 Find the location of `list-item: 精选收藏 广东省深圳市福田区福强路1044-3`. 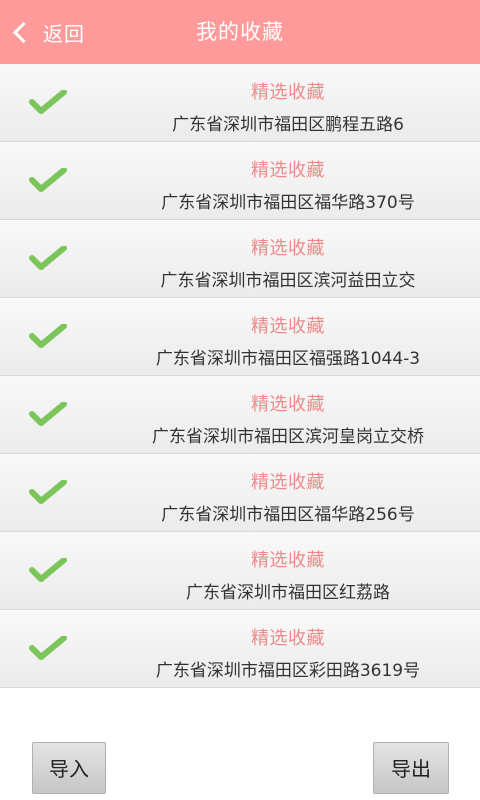

list-item: 精选收藏 广东省深圳市福田区福强路1044-3 is located at coordinates (240, 337).